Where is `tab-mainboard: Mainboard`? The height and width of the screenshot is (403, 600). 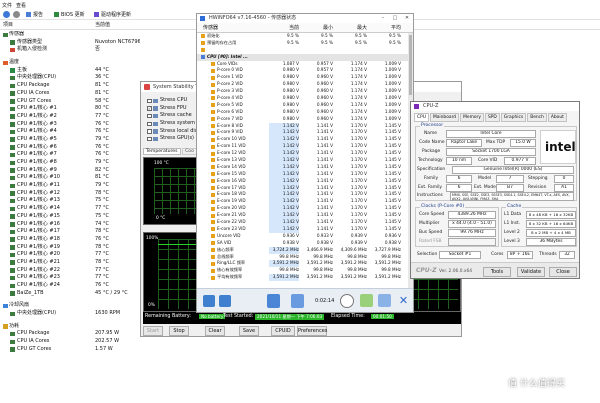
tab-mainboard: Mainboard is located at coordinates (444, 117).